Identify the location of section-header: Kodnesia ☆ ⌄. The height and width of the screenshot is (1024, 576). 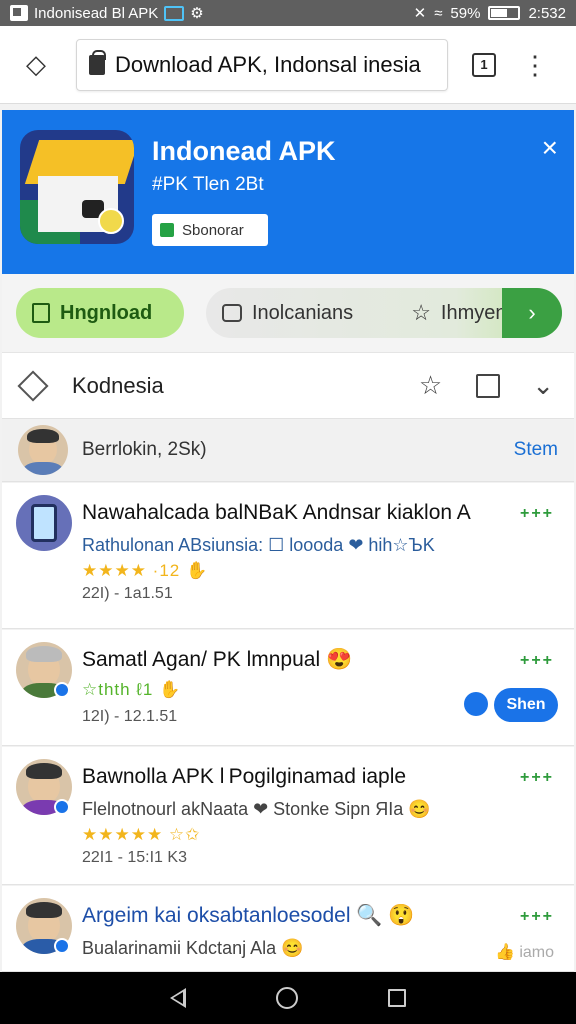
(288, 385).